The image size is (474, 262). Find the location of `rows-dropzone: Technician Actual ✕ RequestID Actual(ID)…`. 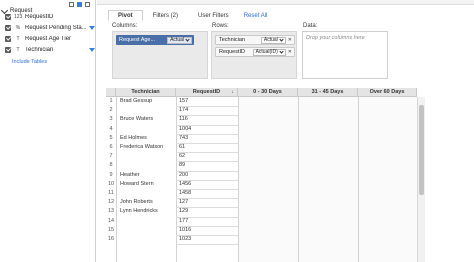

rows-dropzone: Technician Actual ✕ RequestID Actual(ID)… is located at coordinates (254, 55).